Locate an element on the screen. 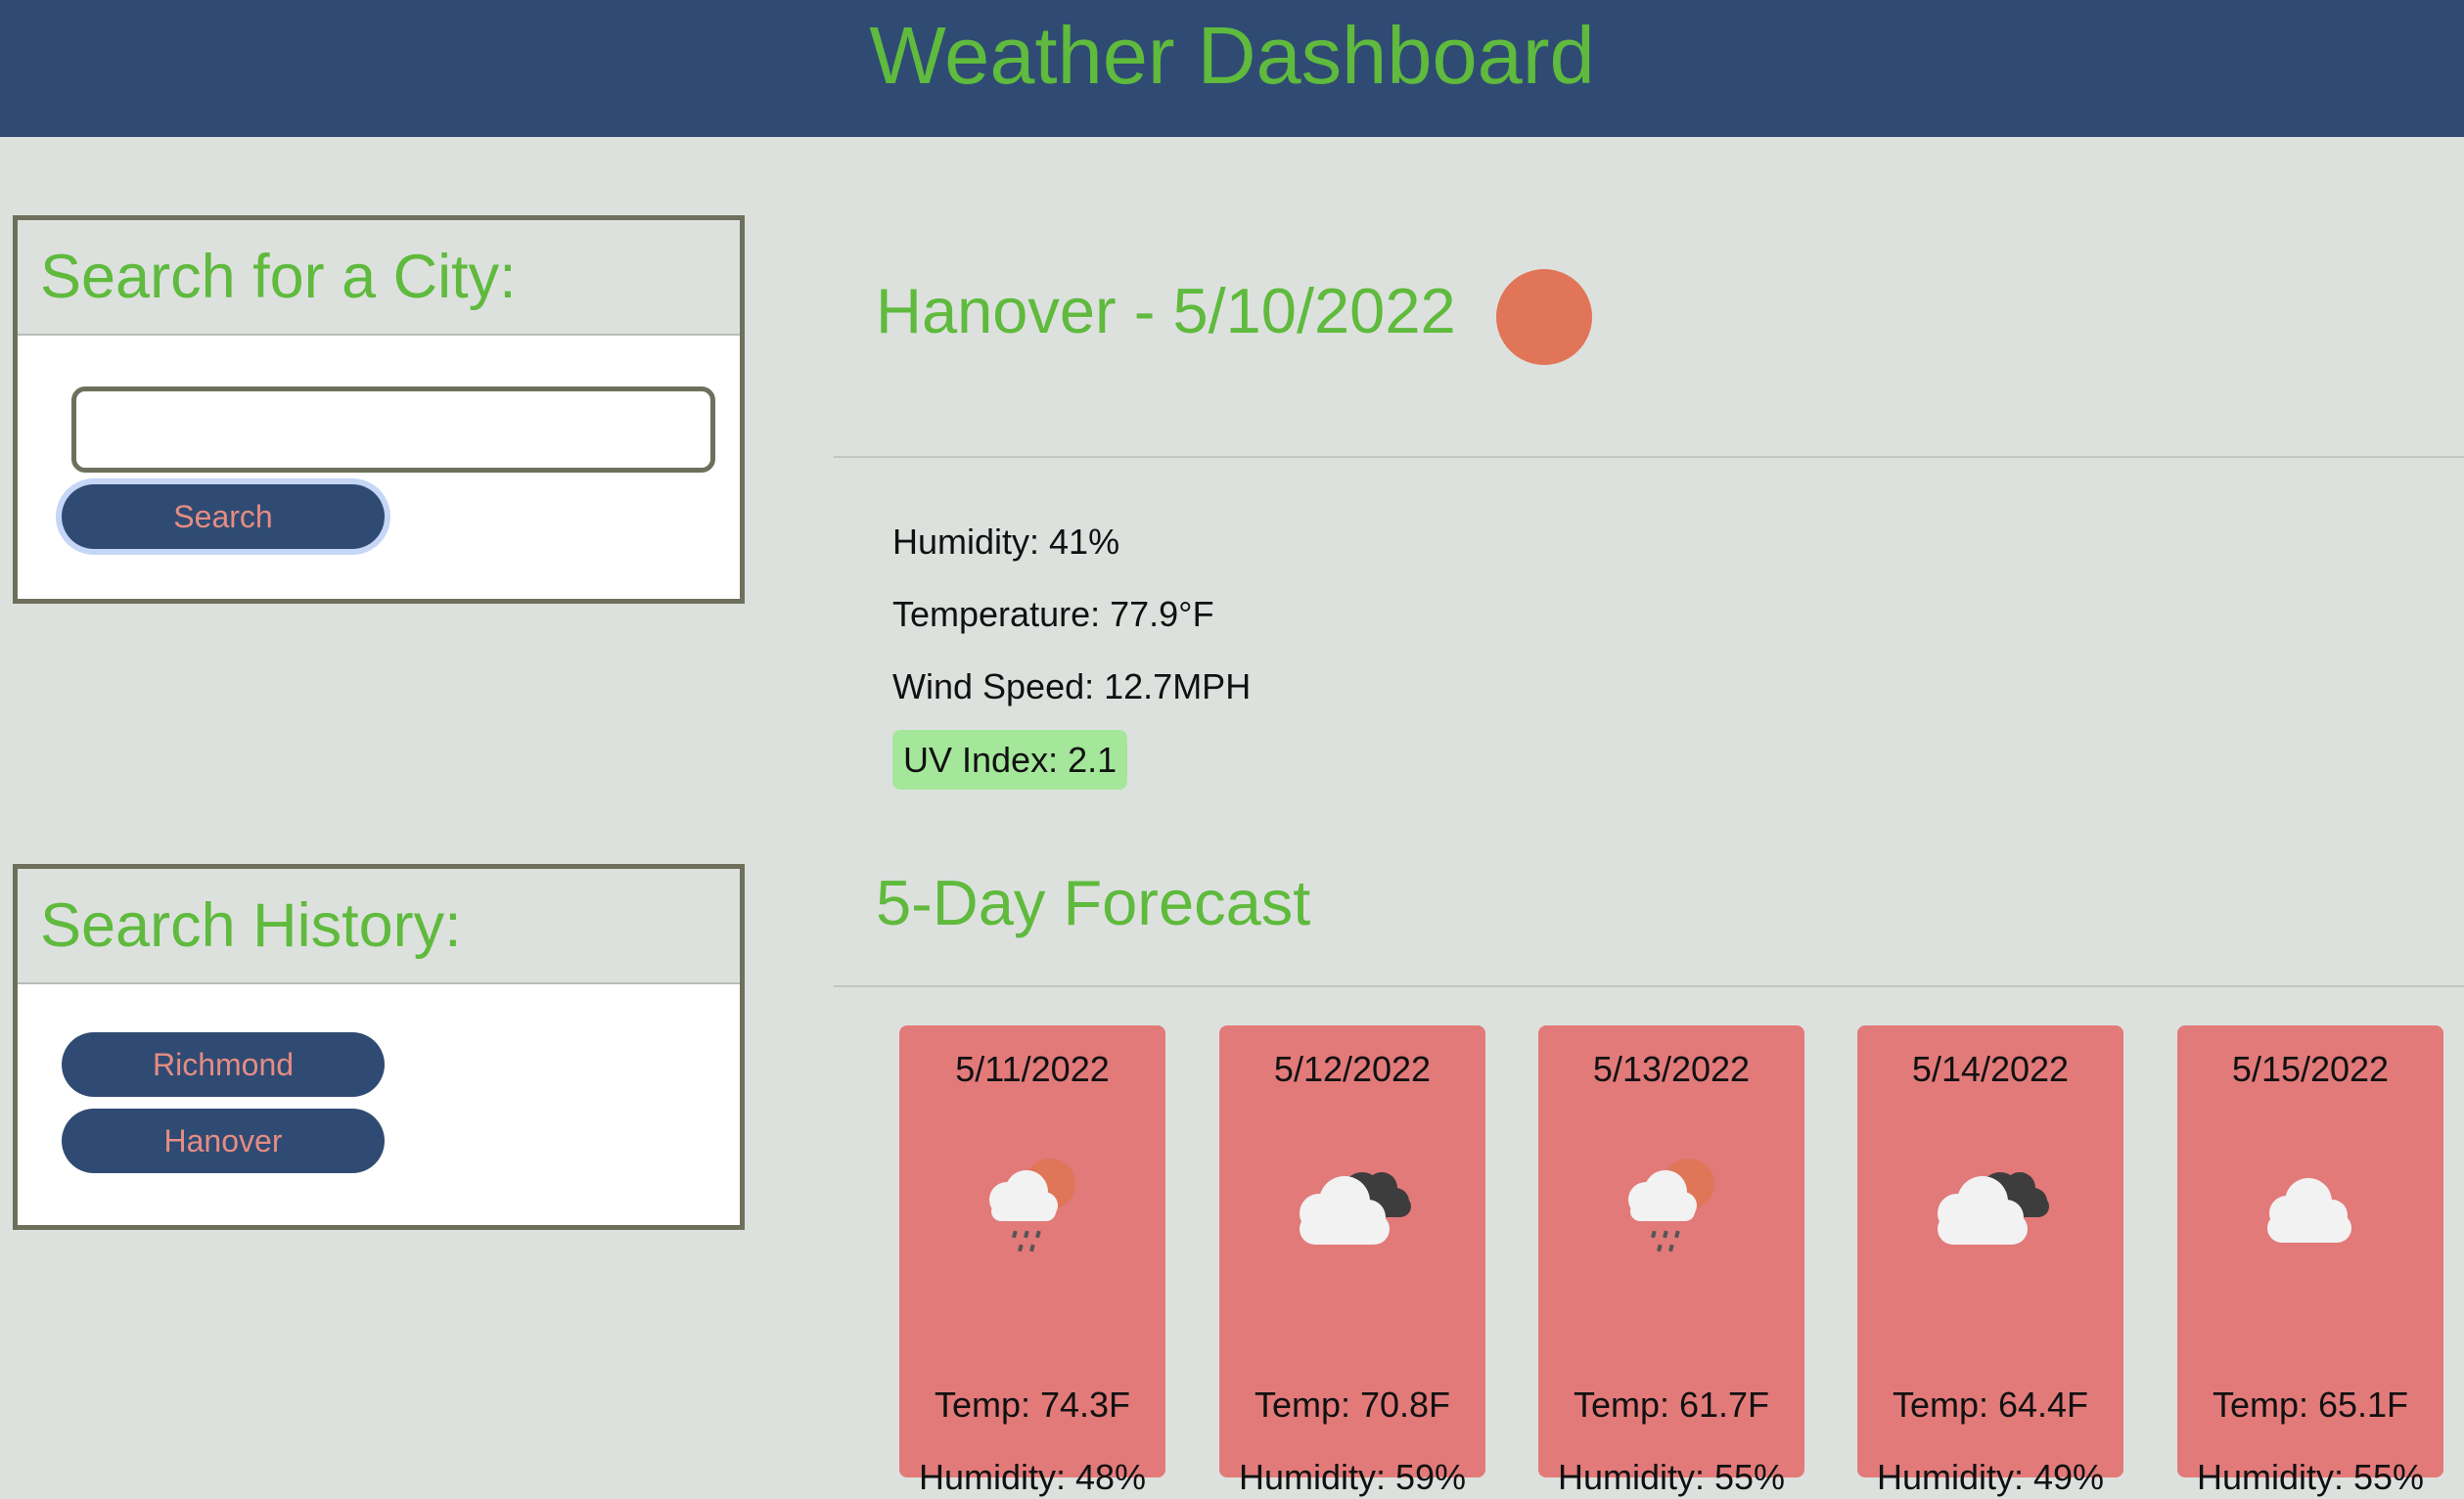  search-history-panel: Search History: Richmond Hanover is located at coordinates (379, 1047).